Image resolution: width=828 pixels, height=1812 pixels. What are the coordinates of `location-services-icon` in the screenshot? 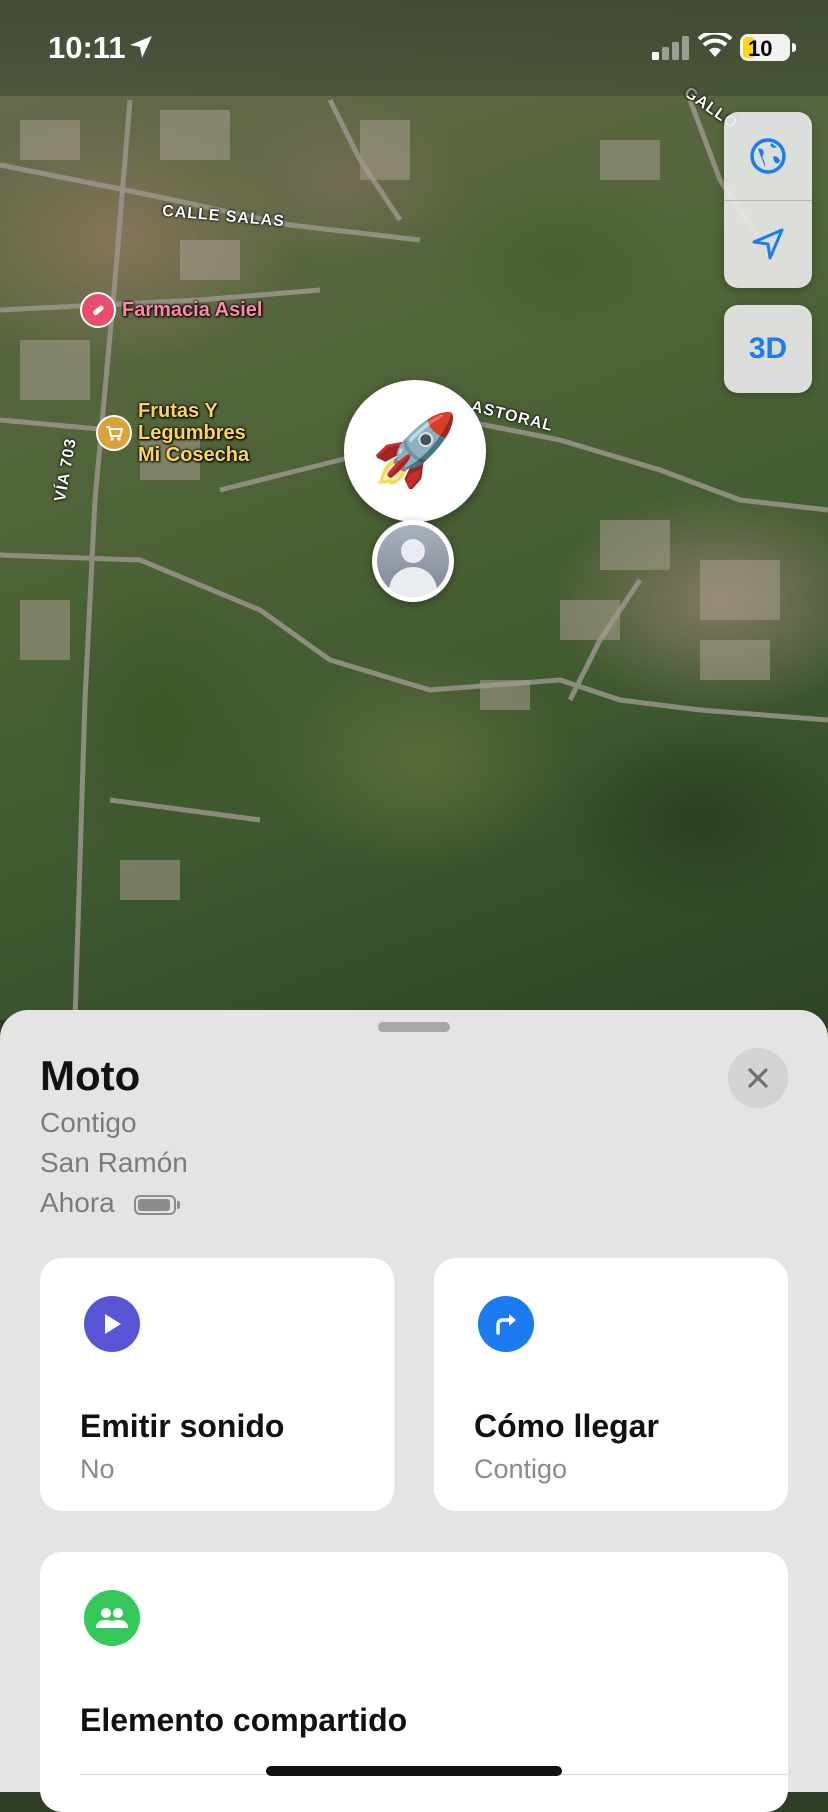 It's located at (141, 47).